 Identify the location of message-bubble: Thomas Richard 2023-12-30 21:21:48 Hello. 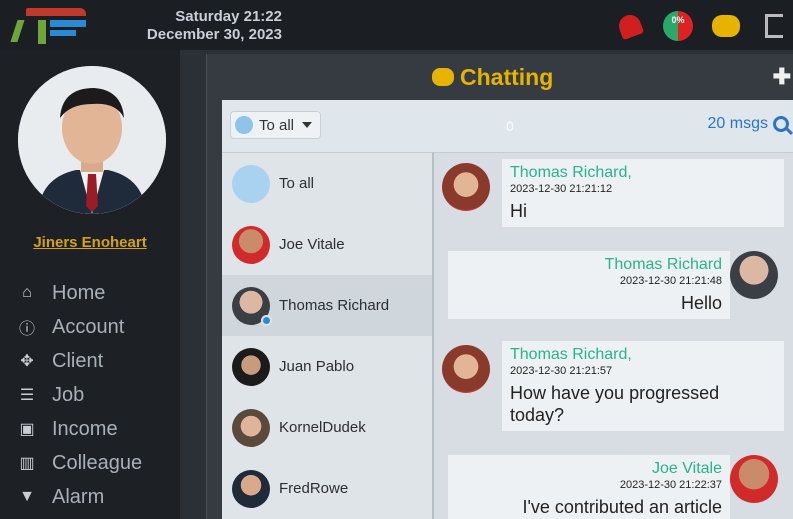
(589, 285).